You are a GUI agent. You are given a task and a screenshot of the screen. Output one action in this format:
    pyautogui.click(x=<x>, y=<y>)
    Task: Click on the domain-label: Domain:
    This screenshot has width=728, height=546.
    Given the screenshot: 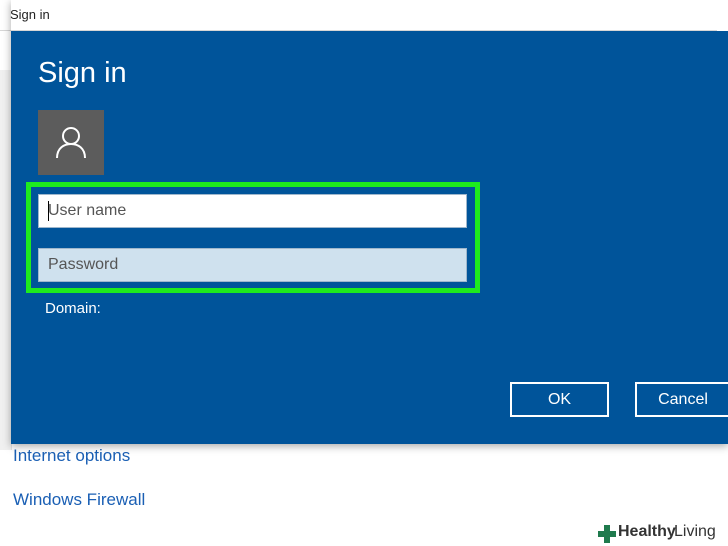 What is the action you would take?
    pyautogui.click(x=73, y=308)
    